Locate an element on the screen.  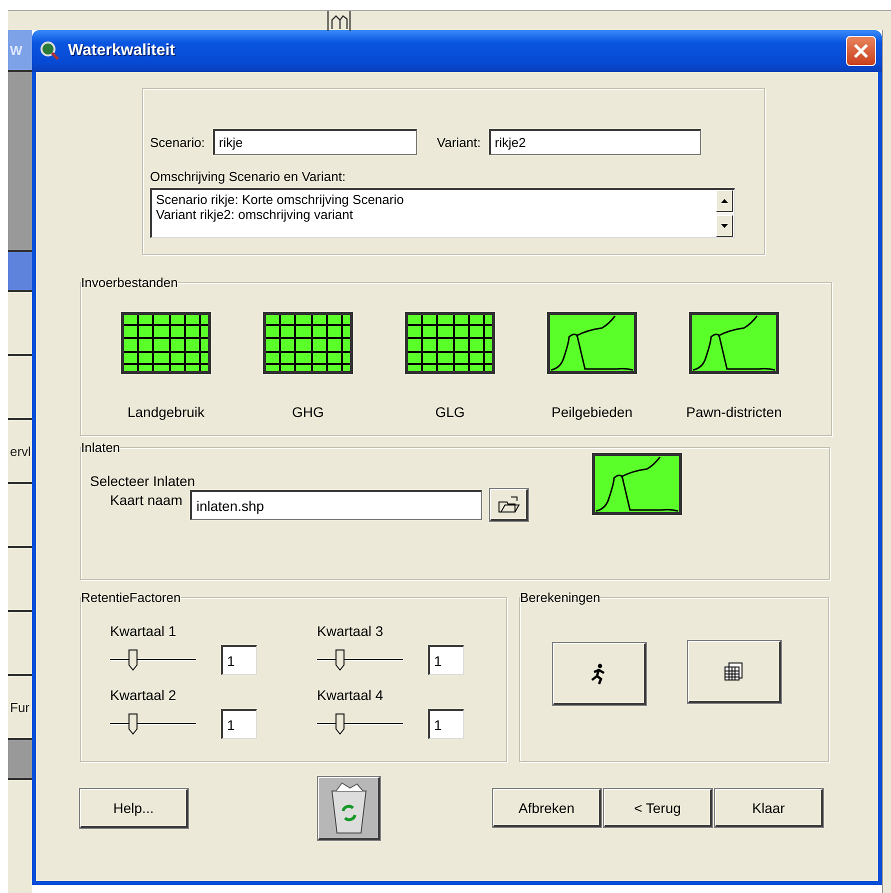
quarter-label: Kwartaal 1 is located at coordinates (144, 631).